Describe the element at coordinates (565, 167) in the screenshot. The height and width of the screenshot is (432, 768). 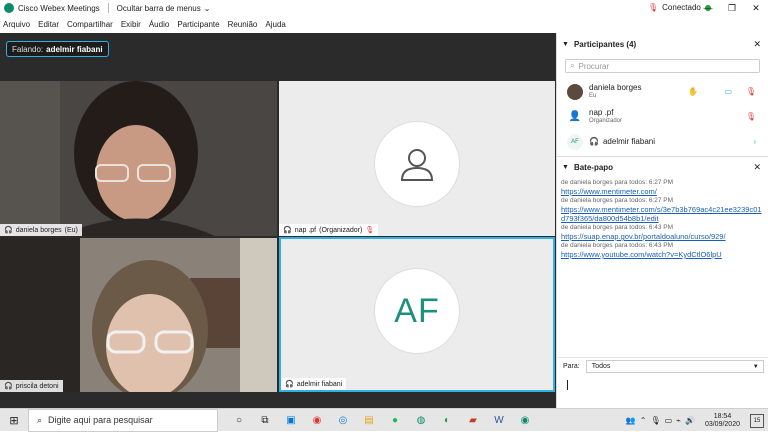
I see `collapse-caret-icon: ▼` at that location.